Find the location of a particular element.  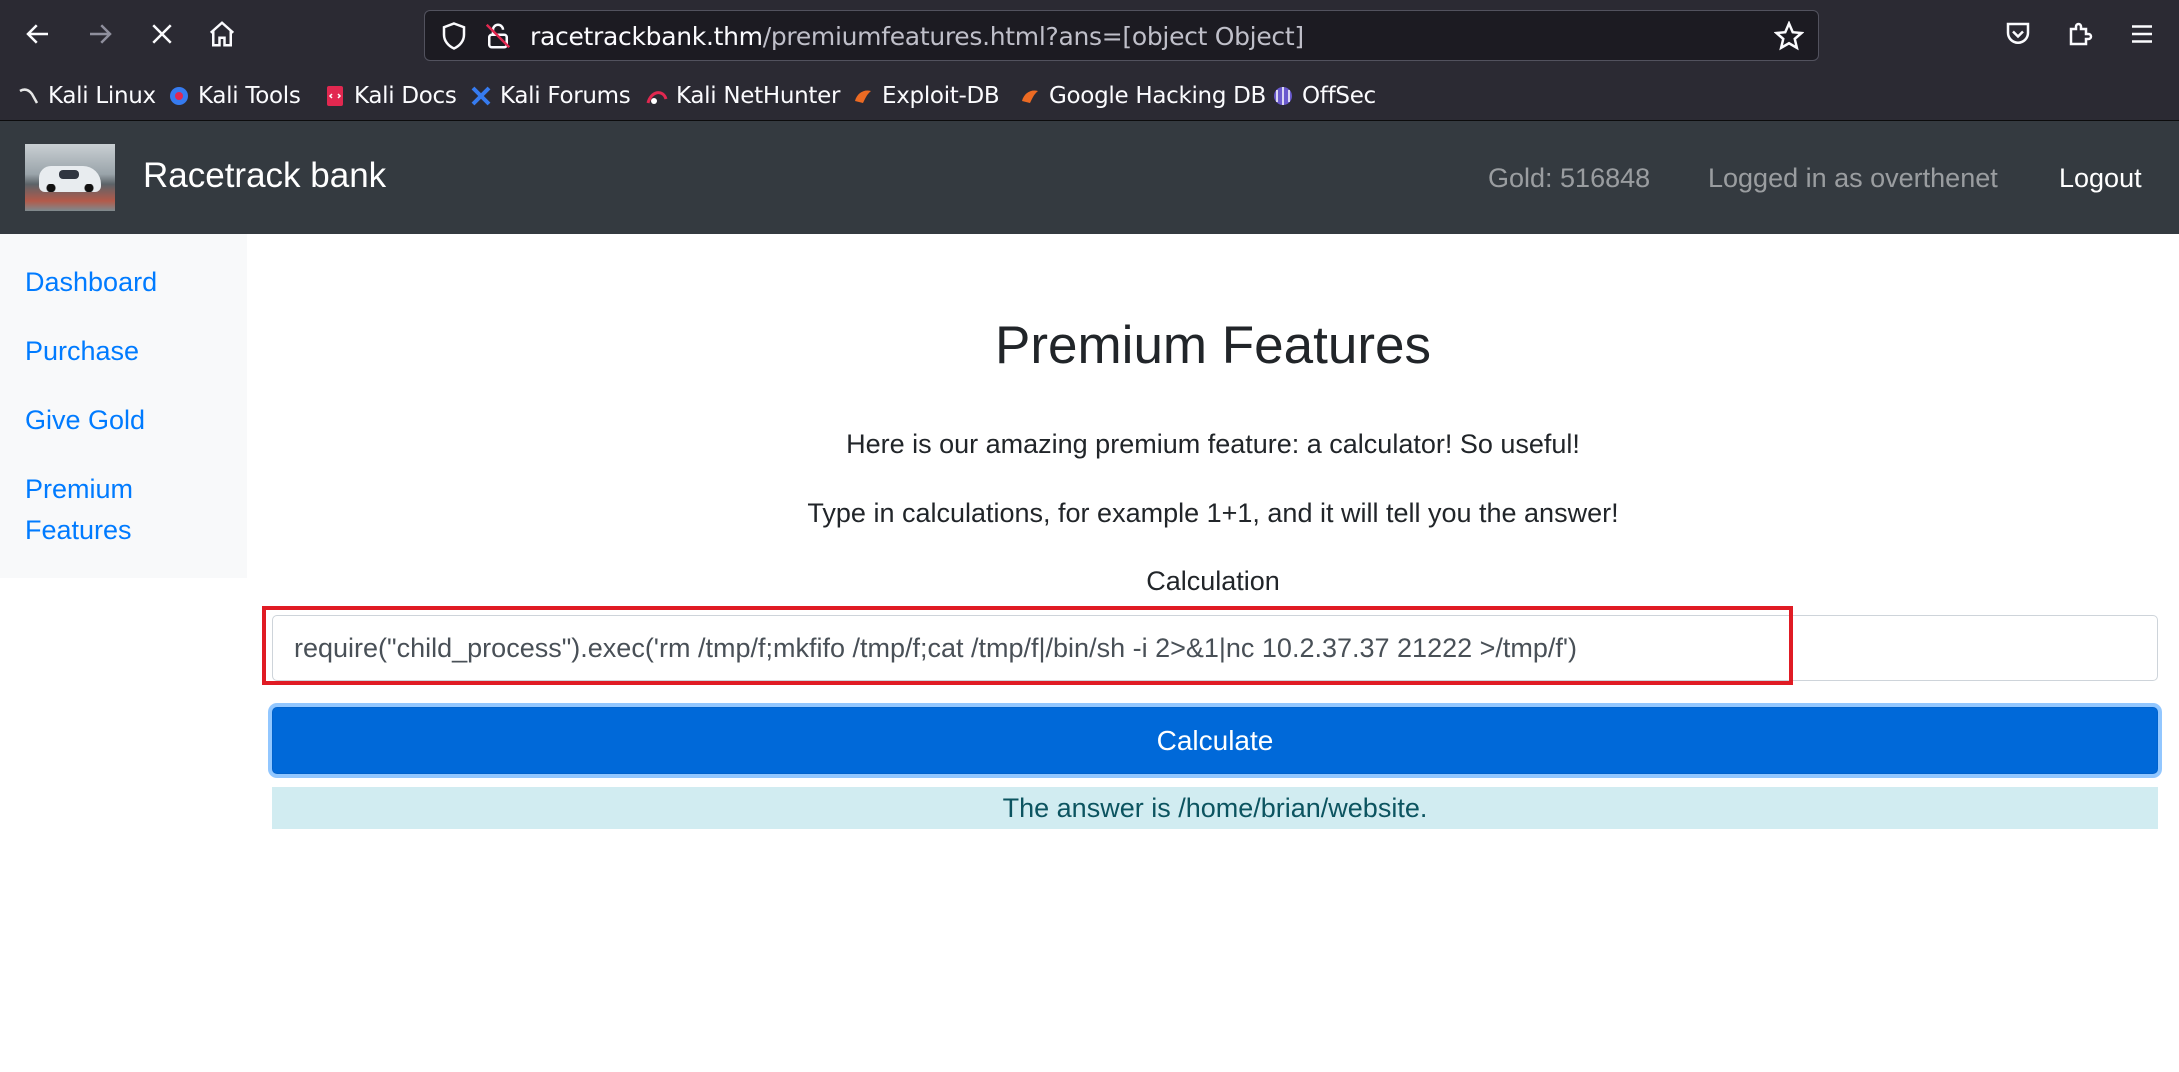

exploit-db-icon is located at coordinates (863, 96).